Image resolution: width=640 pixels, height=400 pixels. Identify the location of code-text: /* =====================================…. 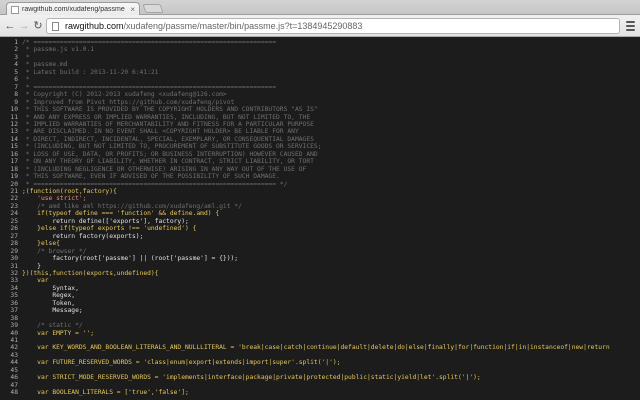
(149, 42).